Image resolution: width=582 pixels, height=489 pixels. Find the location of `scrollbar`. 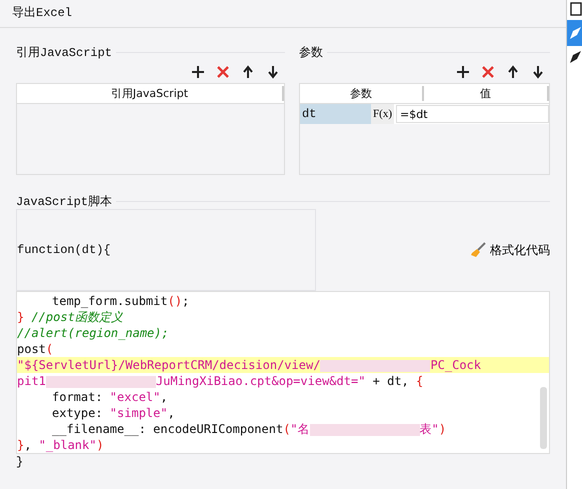

scrollbar is located at coordinates (543, 418).